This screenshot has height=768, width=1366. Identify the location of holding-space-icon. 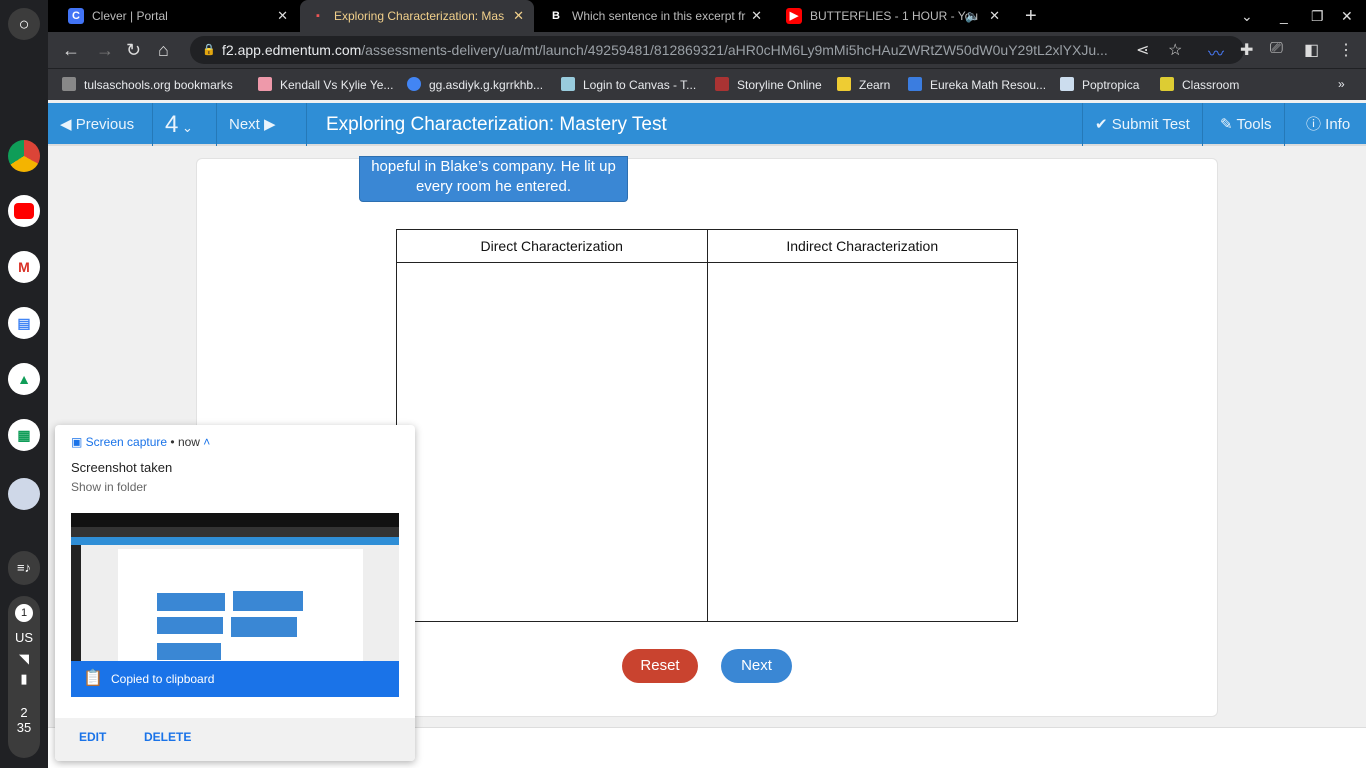
(24, 494).